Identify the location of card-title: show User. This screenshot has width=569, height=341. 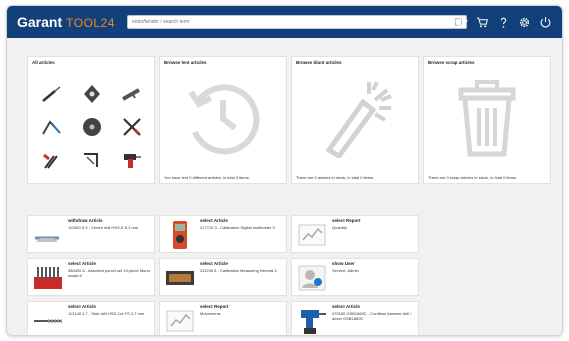
(343, 263).